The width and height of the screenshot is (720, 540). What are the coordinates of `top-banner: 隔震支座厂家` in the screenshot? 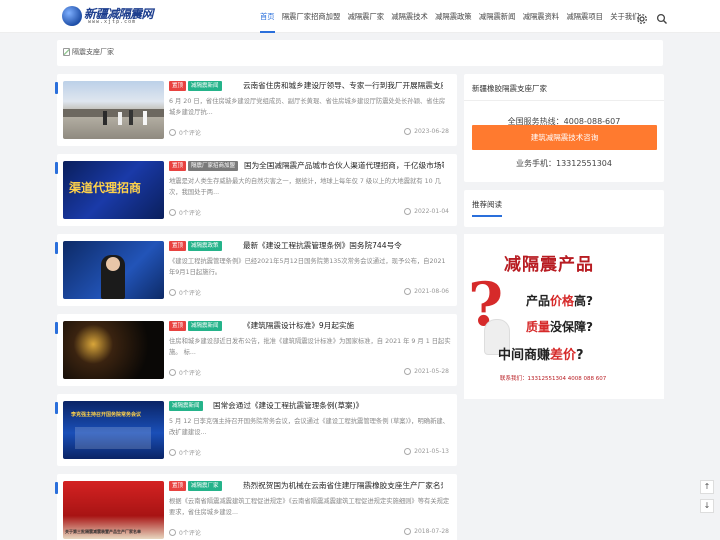 It's located at (360, 53).